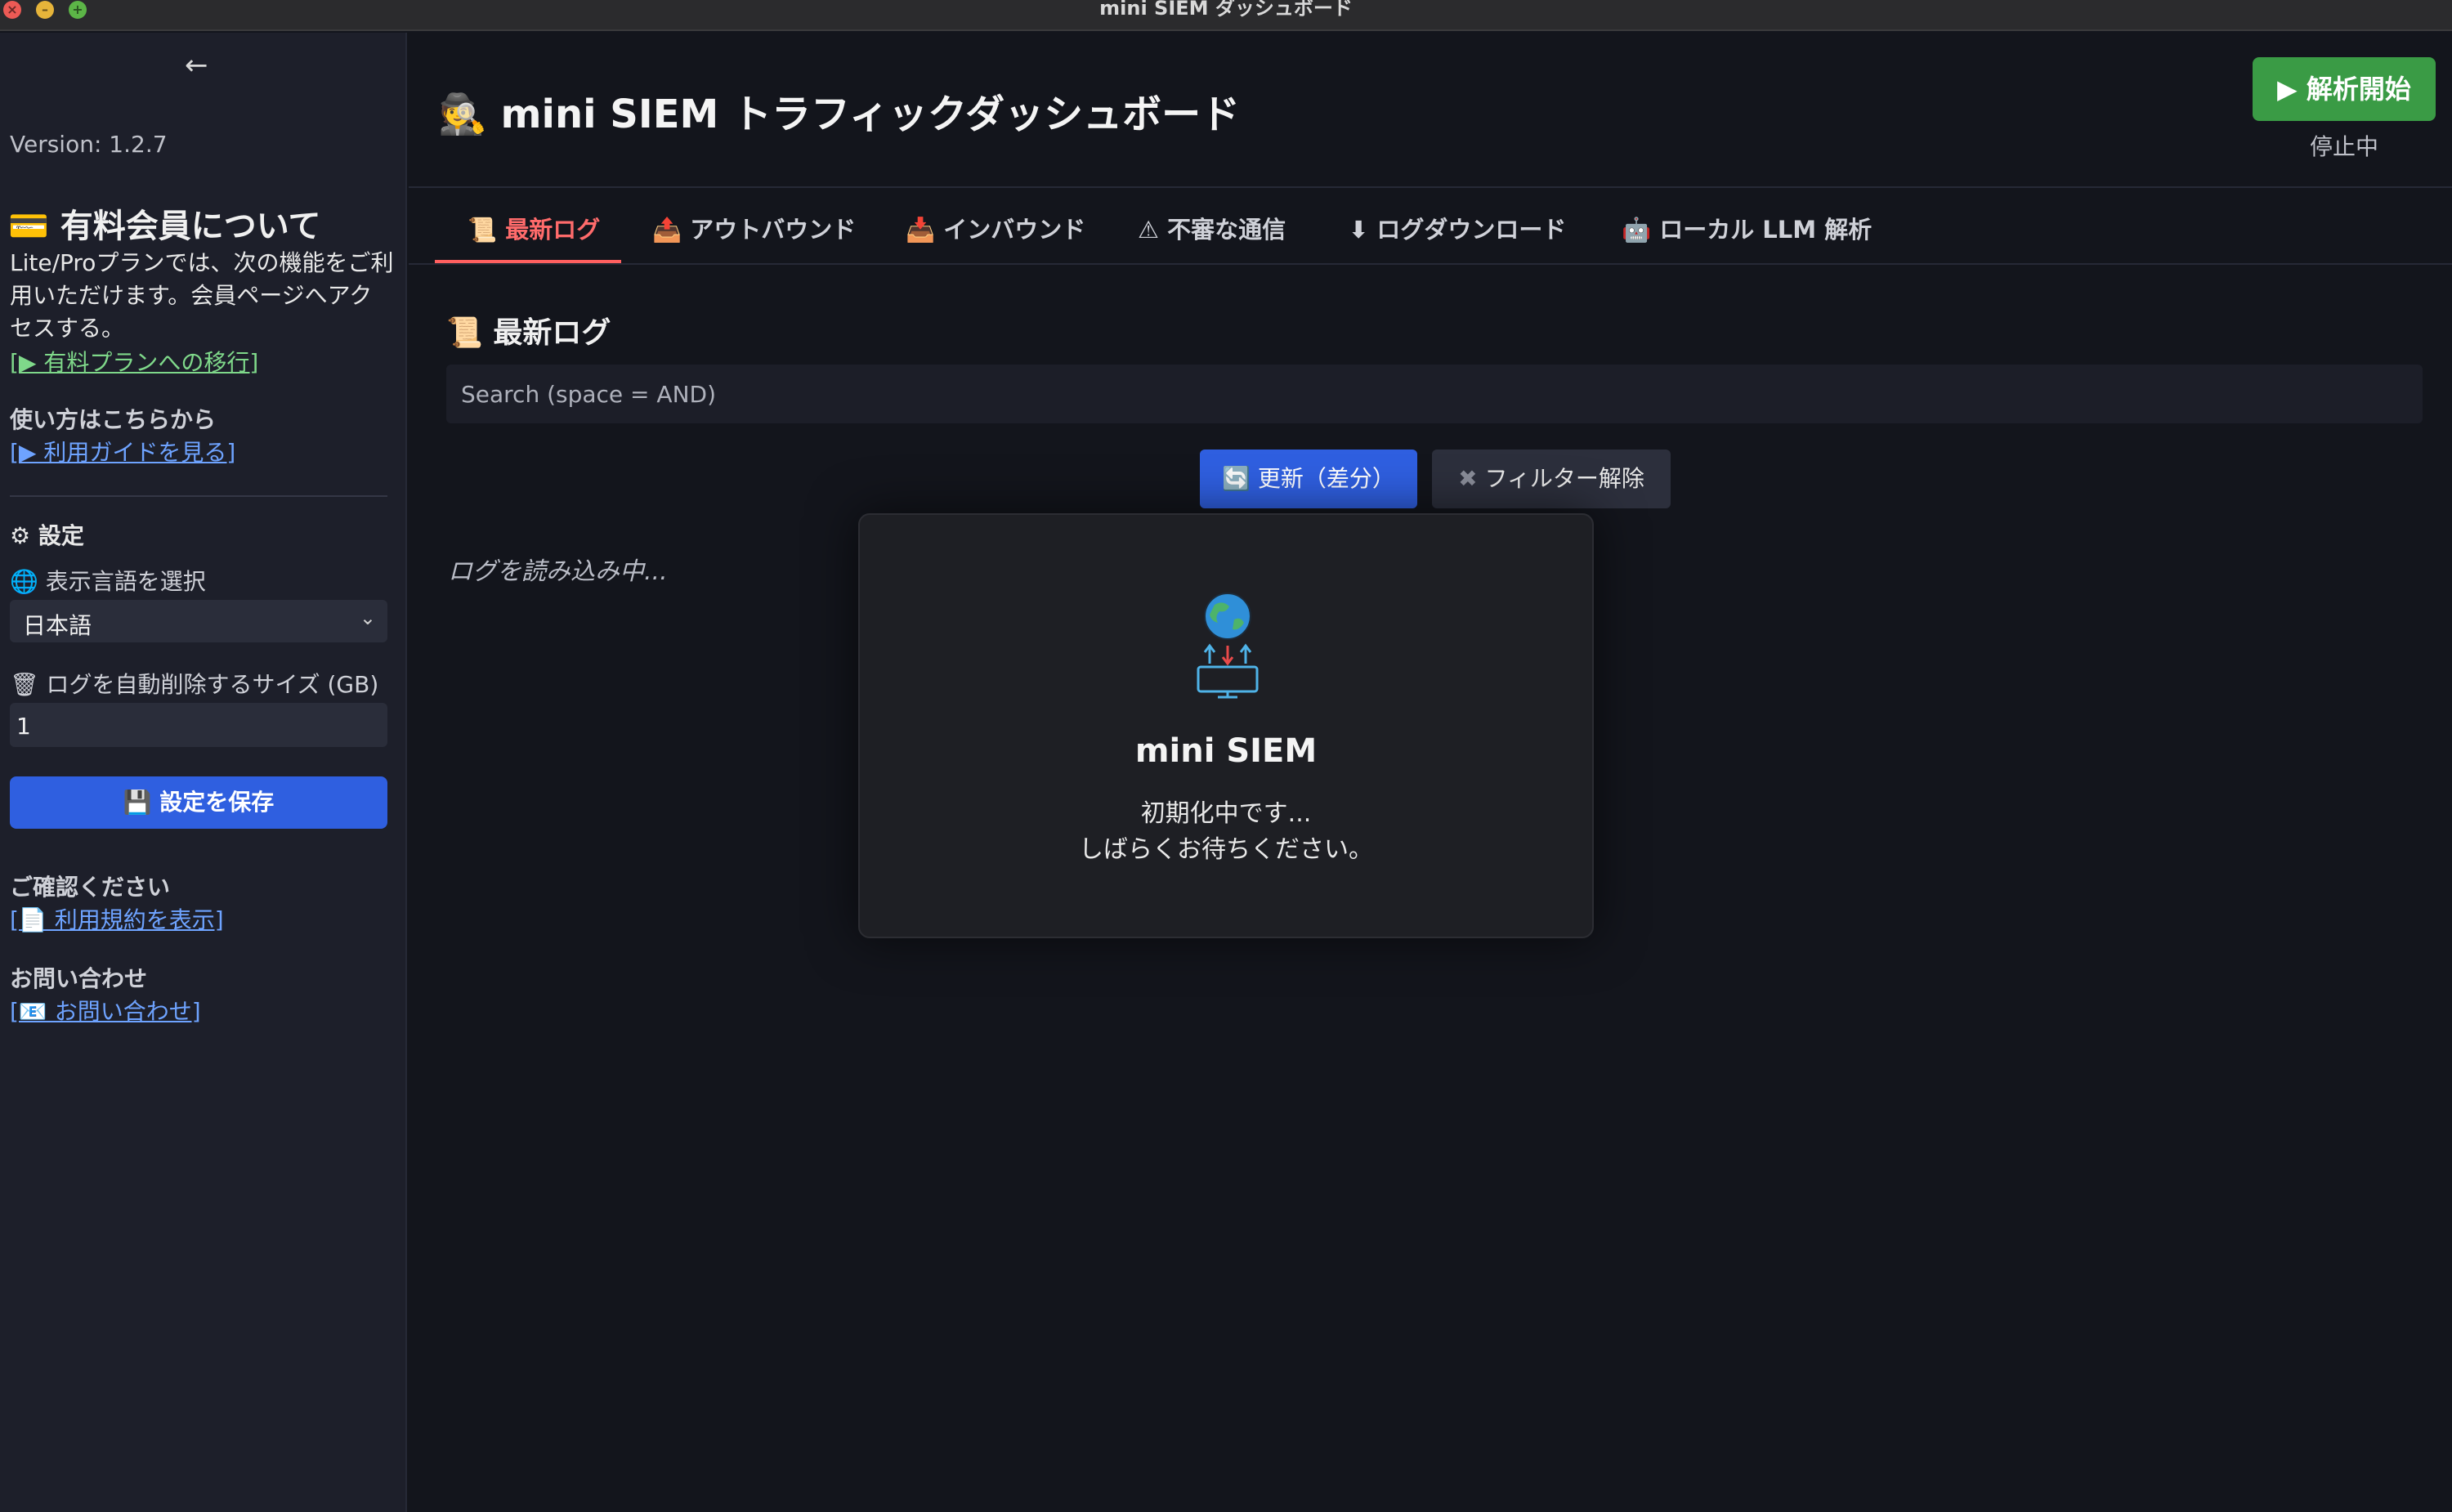 The height and width of the screenshot is (1512, 2452). What do you see at coordinates (754, 228) in the screenshot?
I see `tab-outbound: 📤 アウトバウンド` at bounding box center [754, 228].